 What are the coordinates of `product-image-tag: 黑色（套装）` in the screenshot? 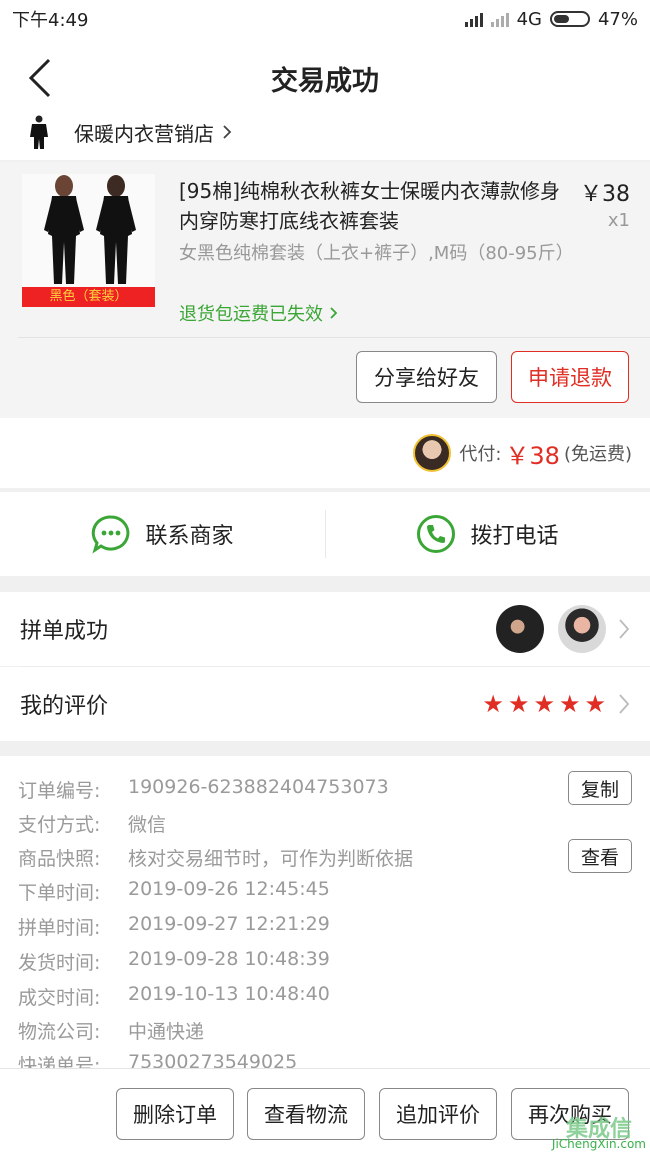 It's located at (88, 297).